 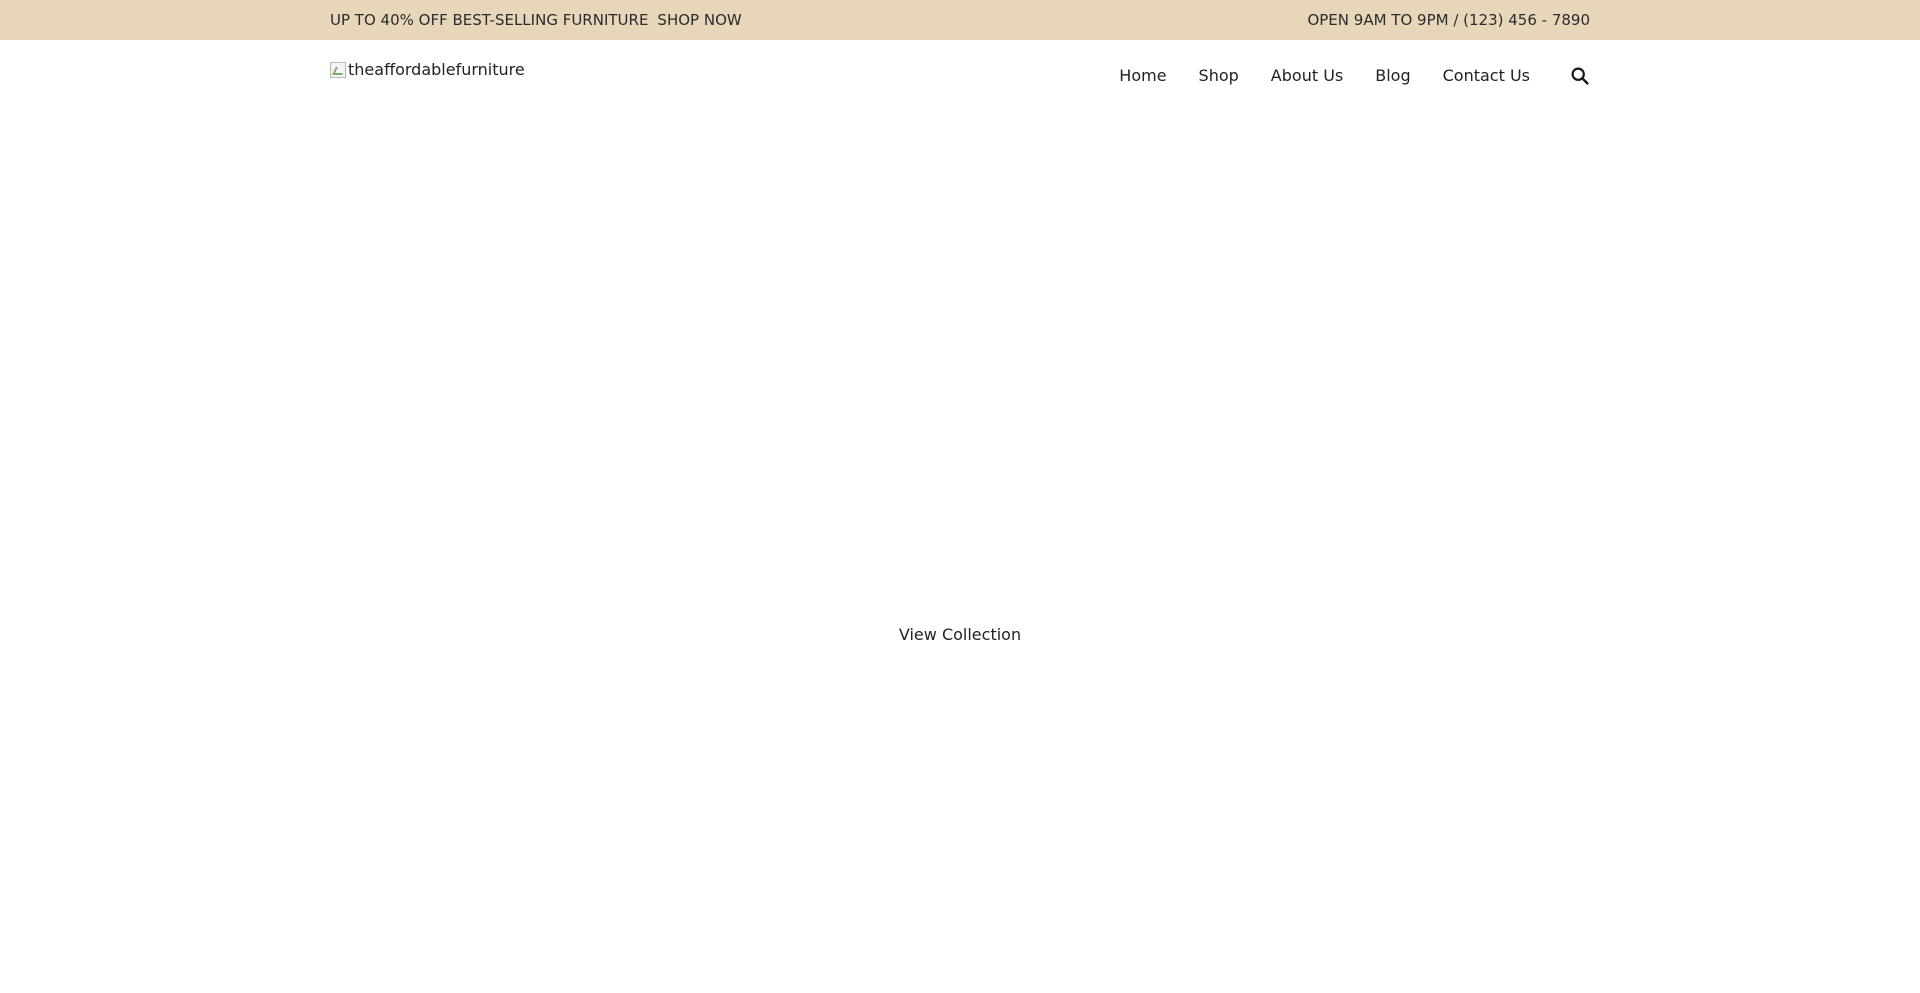 What do you see at coordinates (489, 20) in the screenshot?
I see `promo-text: UP TO 40% OFF BEST-SELLING FURNITURE` at bounding box center [489, 20].